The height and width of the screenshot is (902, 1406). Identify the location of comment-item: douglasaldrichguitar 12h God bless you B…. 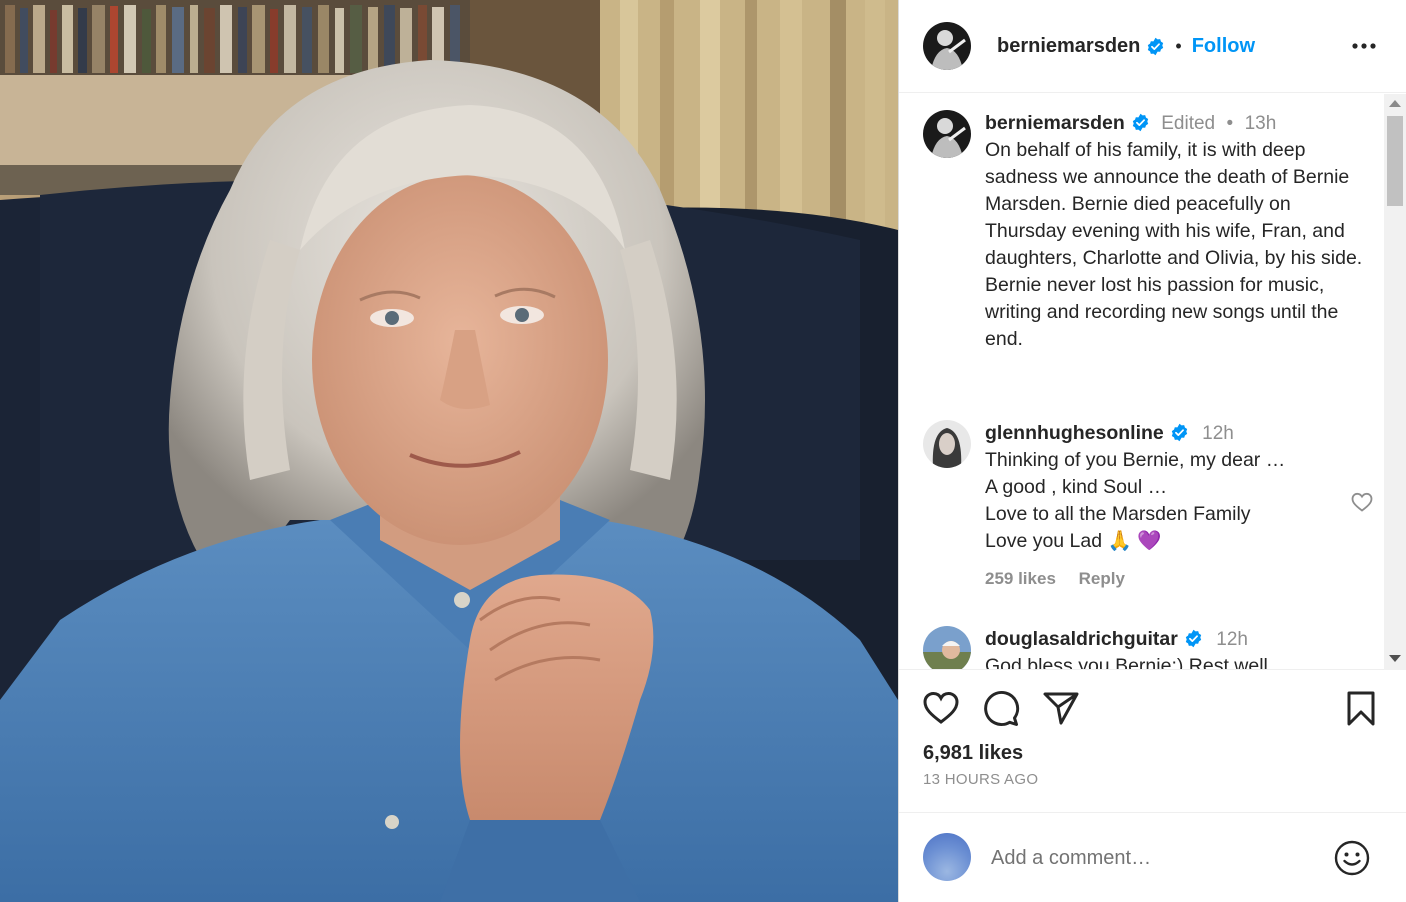
(1144, 648).